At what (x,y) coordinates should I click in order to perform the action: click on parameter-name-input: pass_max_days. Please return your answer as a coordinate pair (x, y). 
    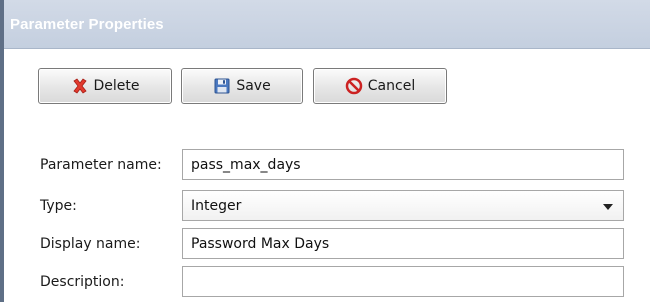
    Looking at the image, I should click on (403, 164).